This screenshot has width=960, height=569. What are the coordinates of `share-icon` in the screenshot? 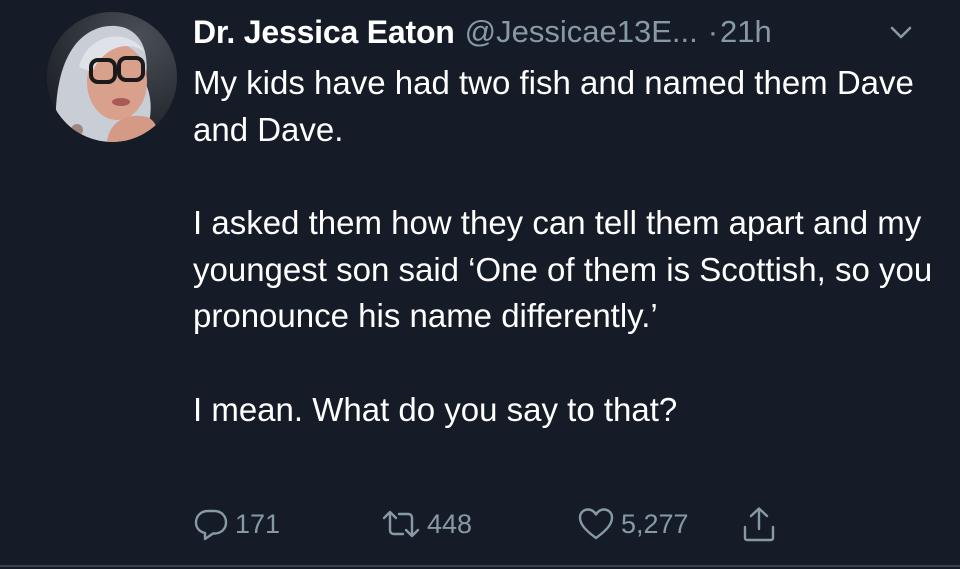 It's located at (759, 524).